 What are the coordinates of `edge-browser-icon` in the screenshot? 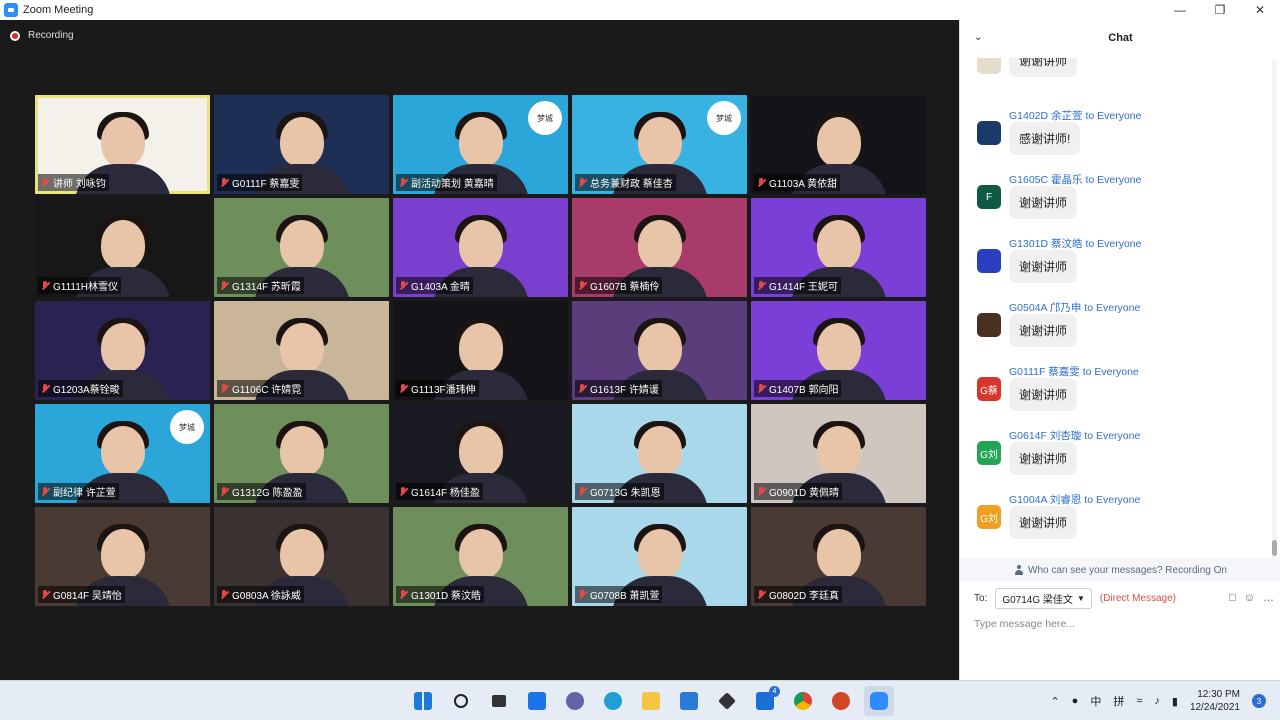 It's located at (613, 701).